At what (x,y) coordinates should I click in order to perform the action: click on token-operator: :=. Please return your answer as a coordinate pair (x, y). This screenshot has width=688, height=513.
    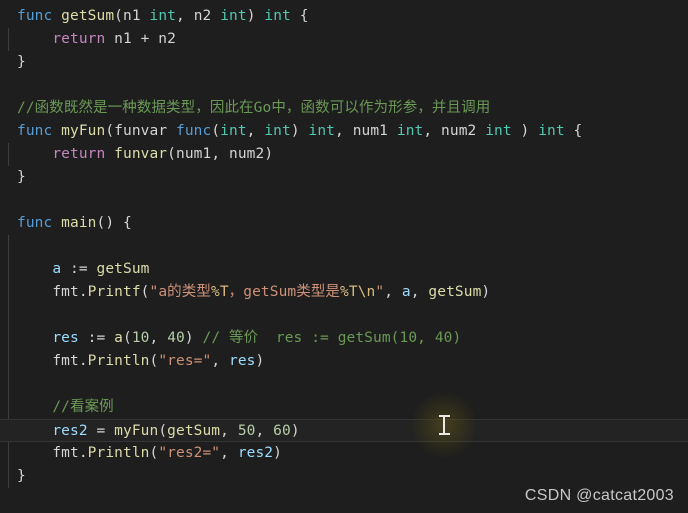
    Looking at the image, I should click on (79, 269).